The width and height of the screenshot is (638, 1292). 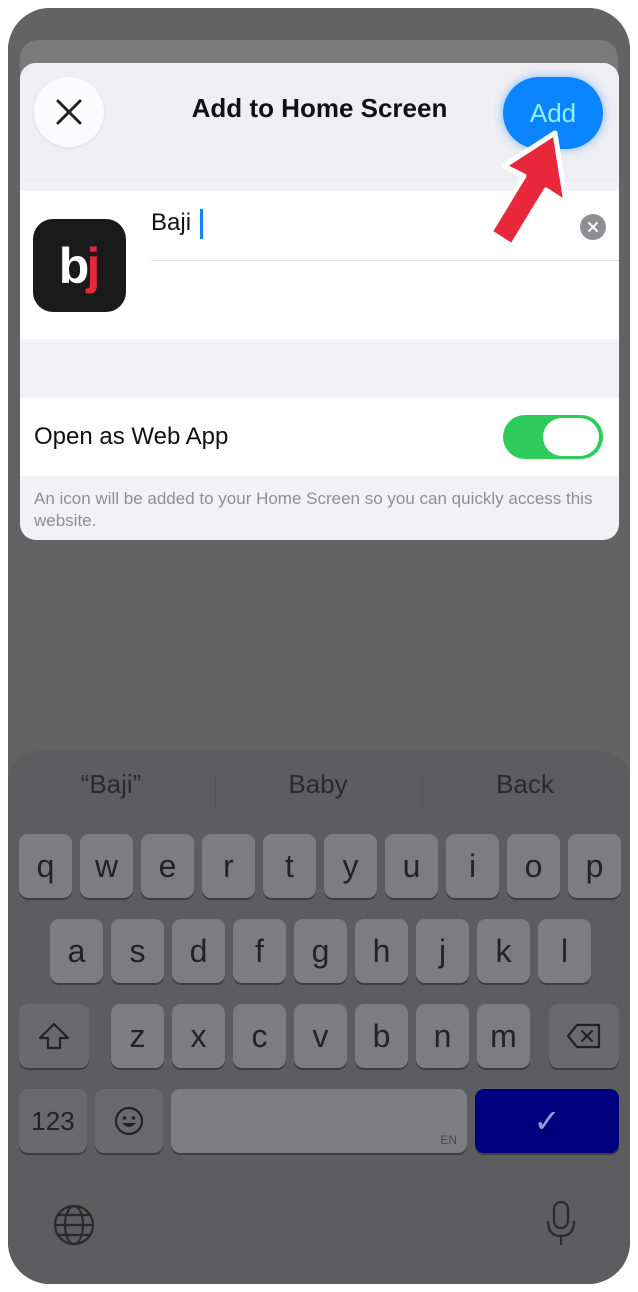 What do you see at coordinates (73, 265) in the screenshot?
I see `app-icon-letter-b: b` at bounding box center [73, 265].